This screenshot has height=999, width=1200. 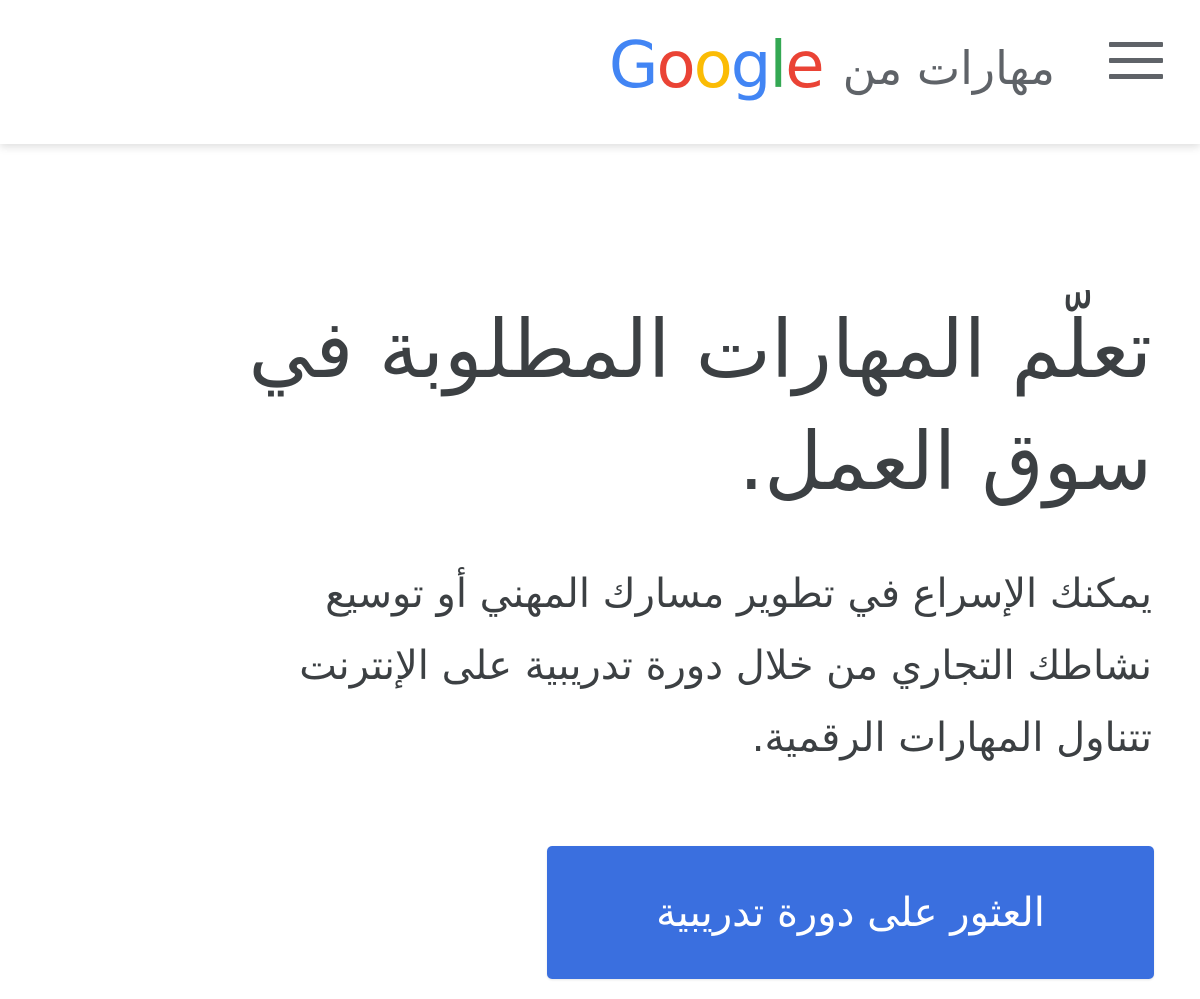 What do you see at coordinates (600, 72) in the screenshot?
I see `top-app-bar: مهارات من Google` at bounding box center [600, 72].